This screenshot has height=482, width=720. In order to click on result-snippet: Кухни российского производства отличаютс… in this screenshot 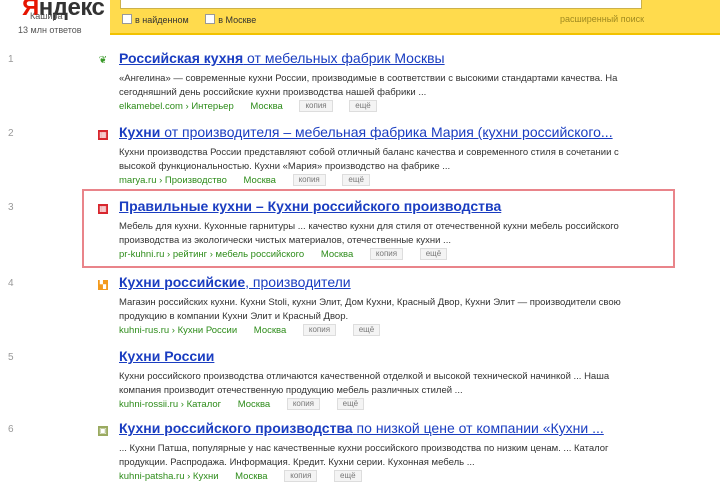, I will do `click(364, 383)`.